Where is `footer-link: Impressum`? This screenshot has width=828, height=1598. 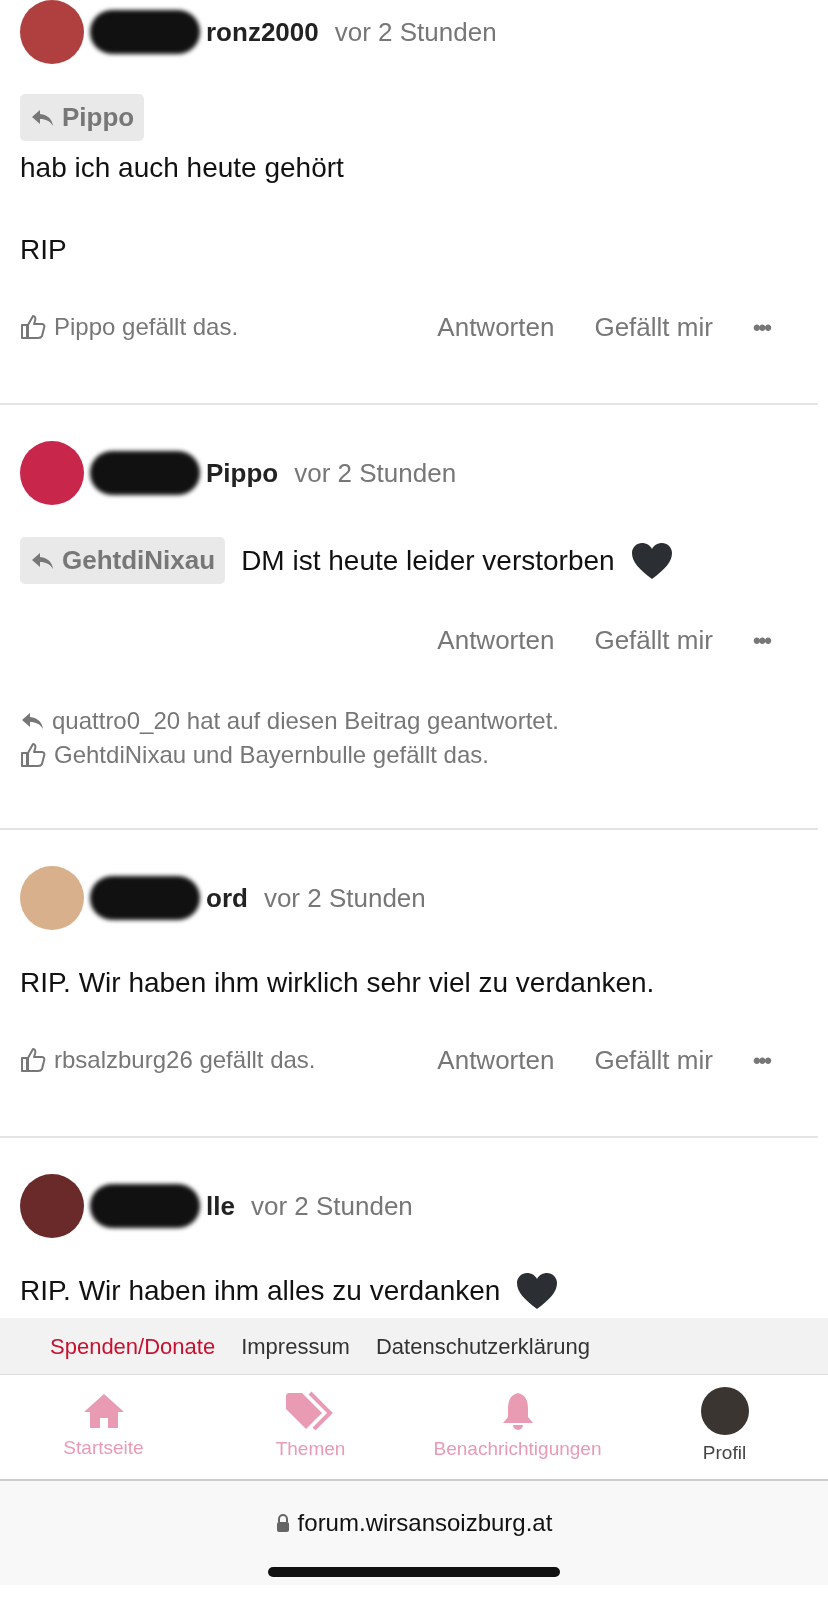
footer-link: Impressum is located at coordinates (295, 1346).